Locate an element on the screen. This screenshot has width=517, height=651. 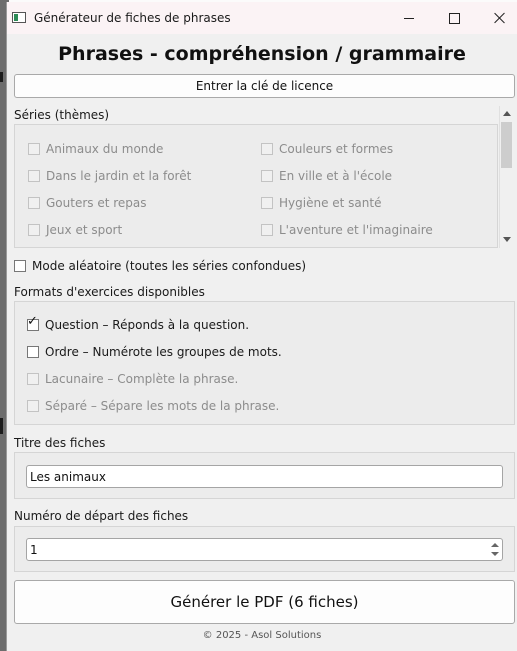
spin-down-icon is located at coordinates (495, 554).